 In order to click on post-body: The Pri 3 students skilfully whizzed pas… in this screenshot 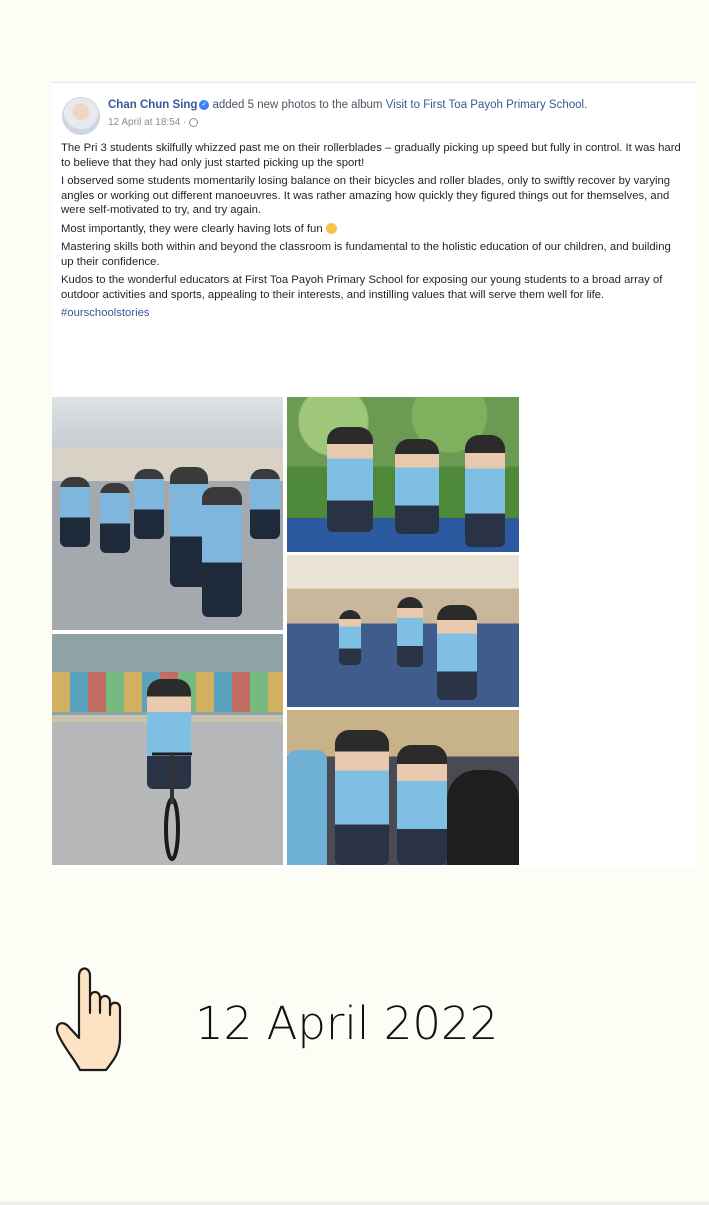, I will do `click(371, 231)`.